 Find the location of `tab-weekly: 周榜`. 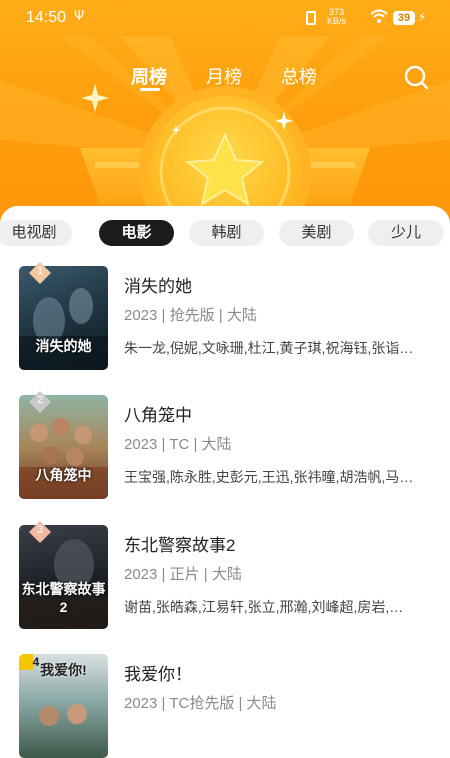

tab-weekly: 周榜 is located at coordinates (149, 76).